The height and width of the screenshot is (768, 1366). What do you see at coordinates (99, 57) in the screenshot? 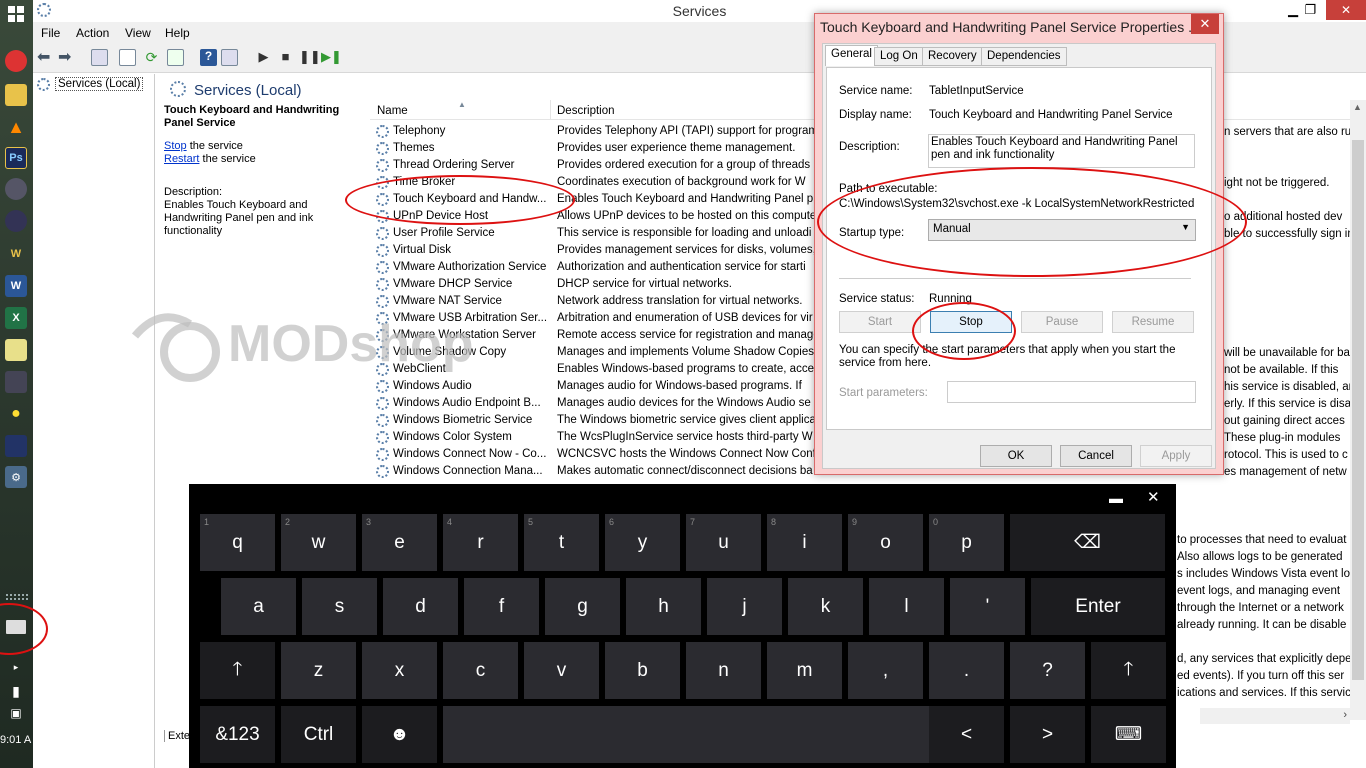
I see `show-tree-icon` at bounding box center [99, 57].